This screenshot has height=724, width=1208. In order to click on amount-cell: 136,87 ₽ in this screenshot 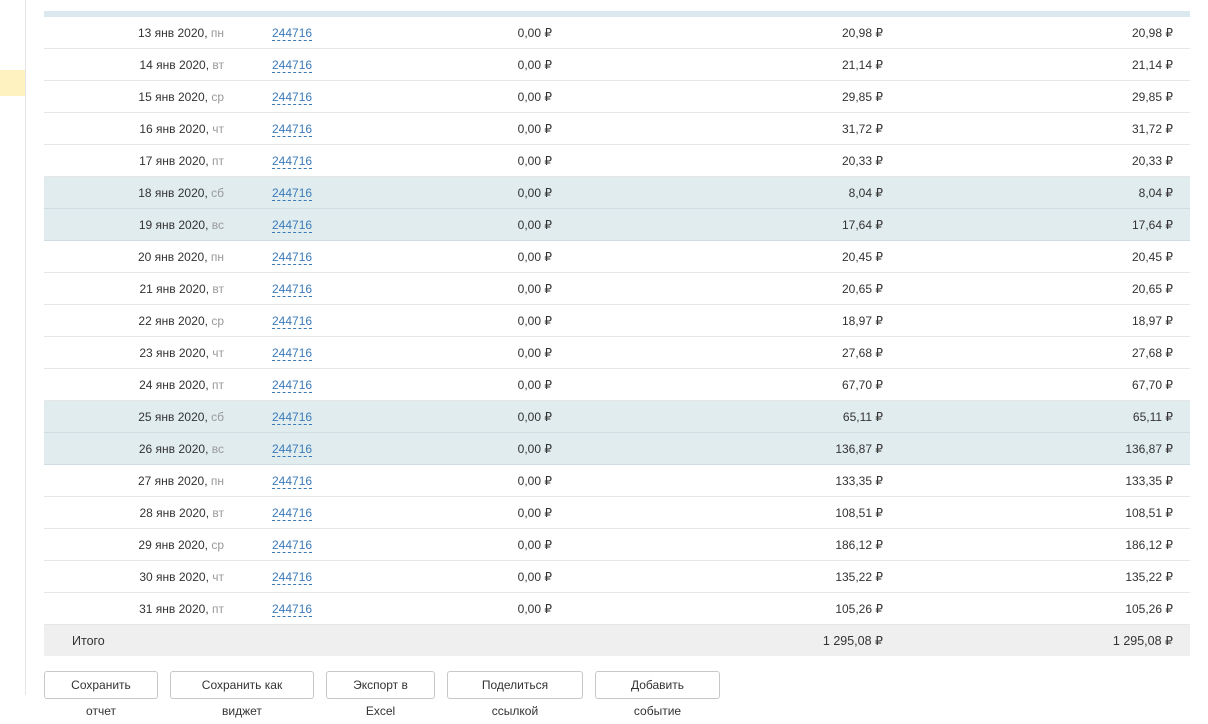, I will do `click(751, 448)`.